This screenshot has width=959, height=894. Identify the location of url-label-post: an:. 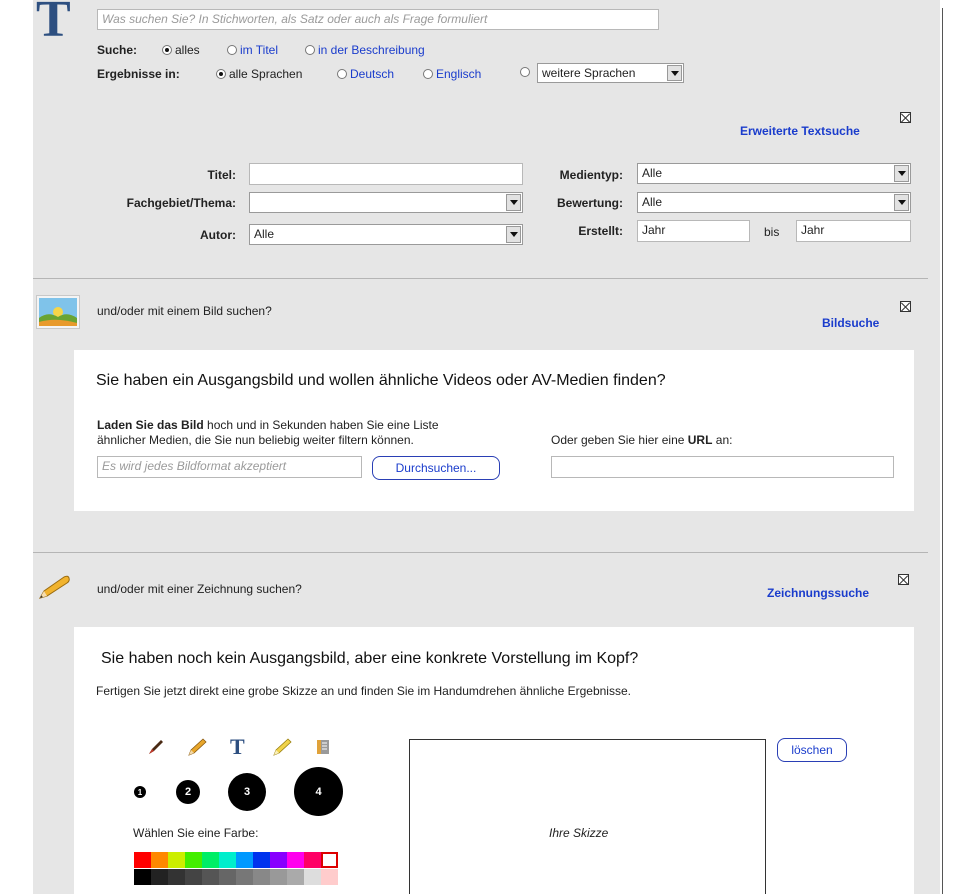
(722, 440).